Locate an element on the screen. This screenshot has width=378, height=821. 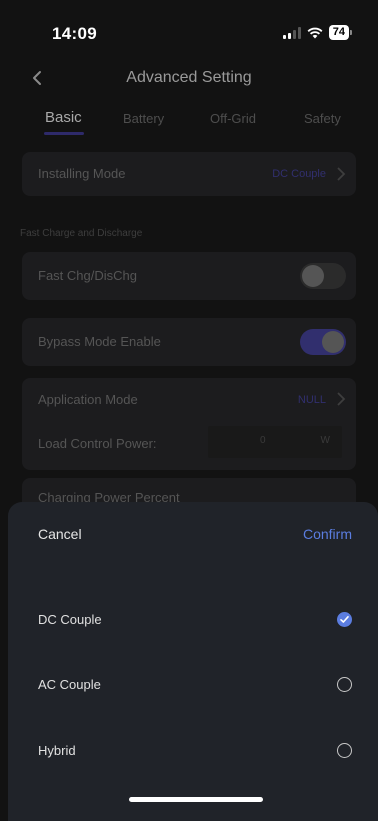
battery-tip is located at coordinates (351, 32).